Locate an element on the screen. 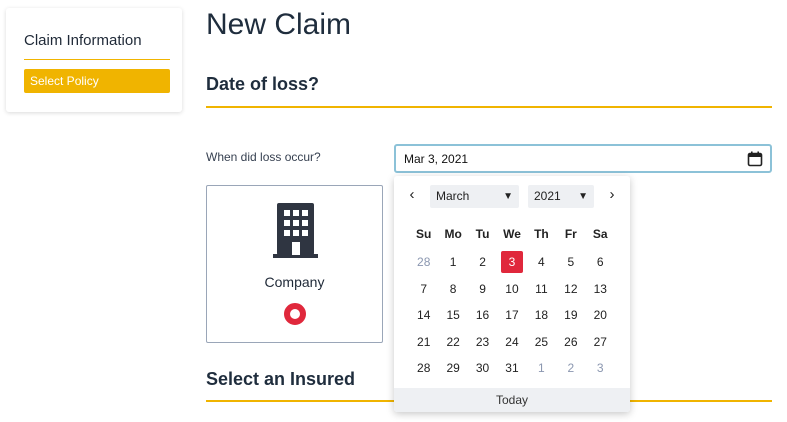  calendar-day-number: 13 is located at coordinates (600, 288).